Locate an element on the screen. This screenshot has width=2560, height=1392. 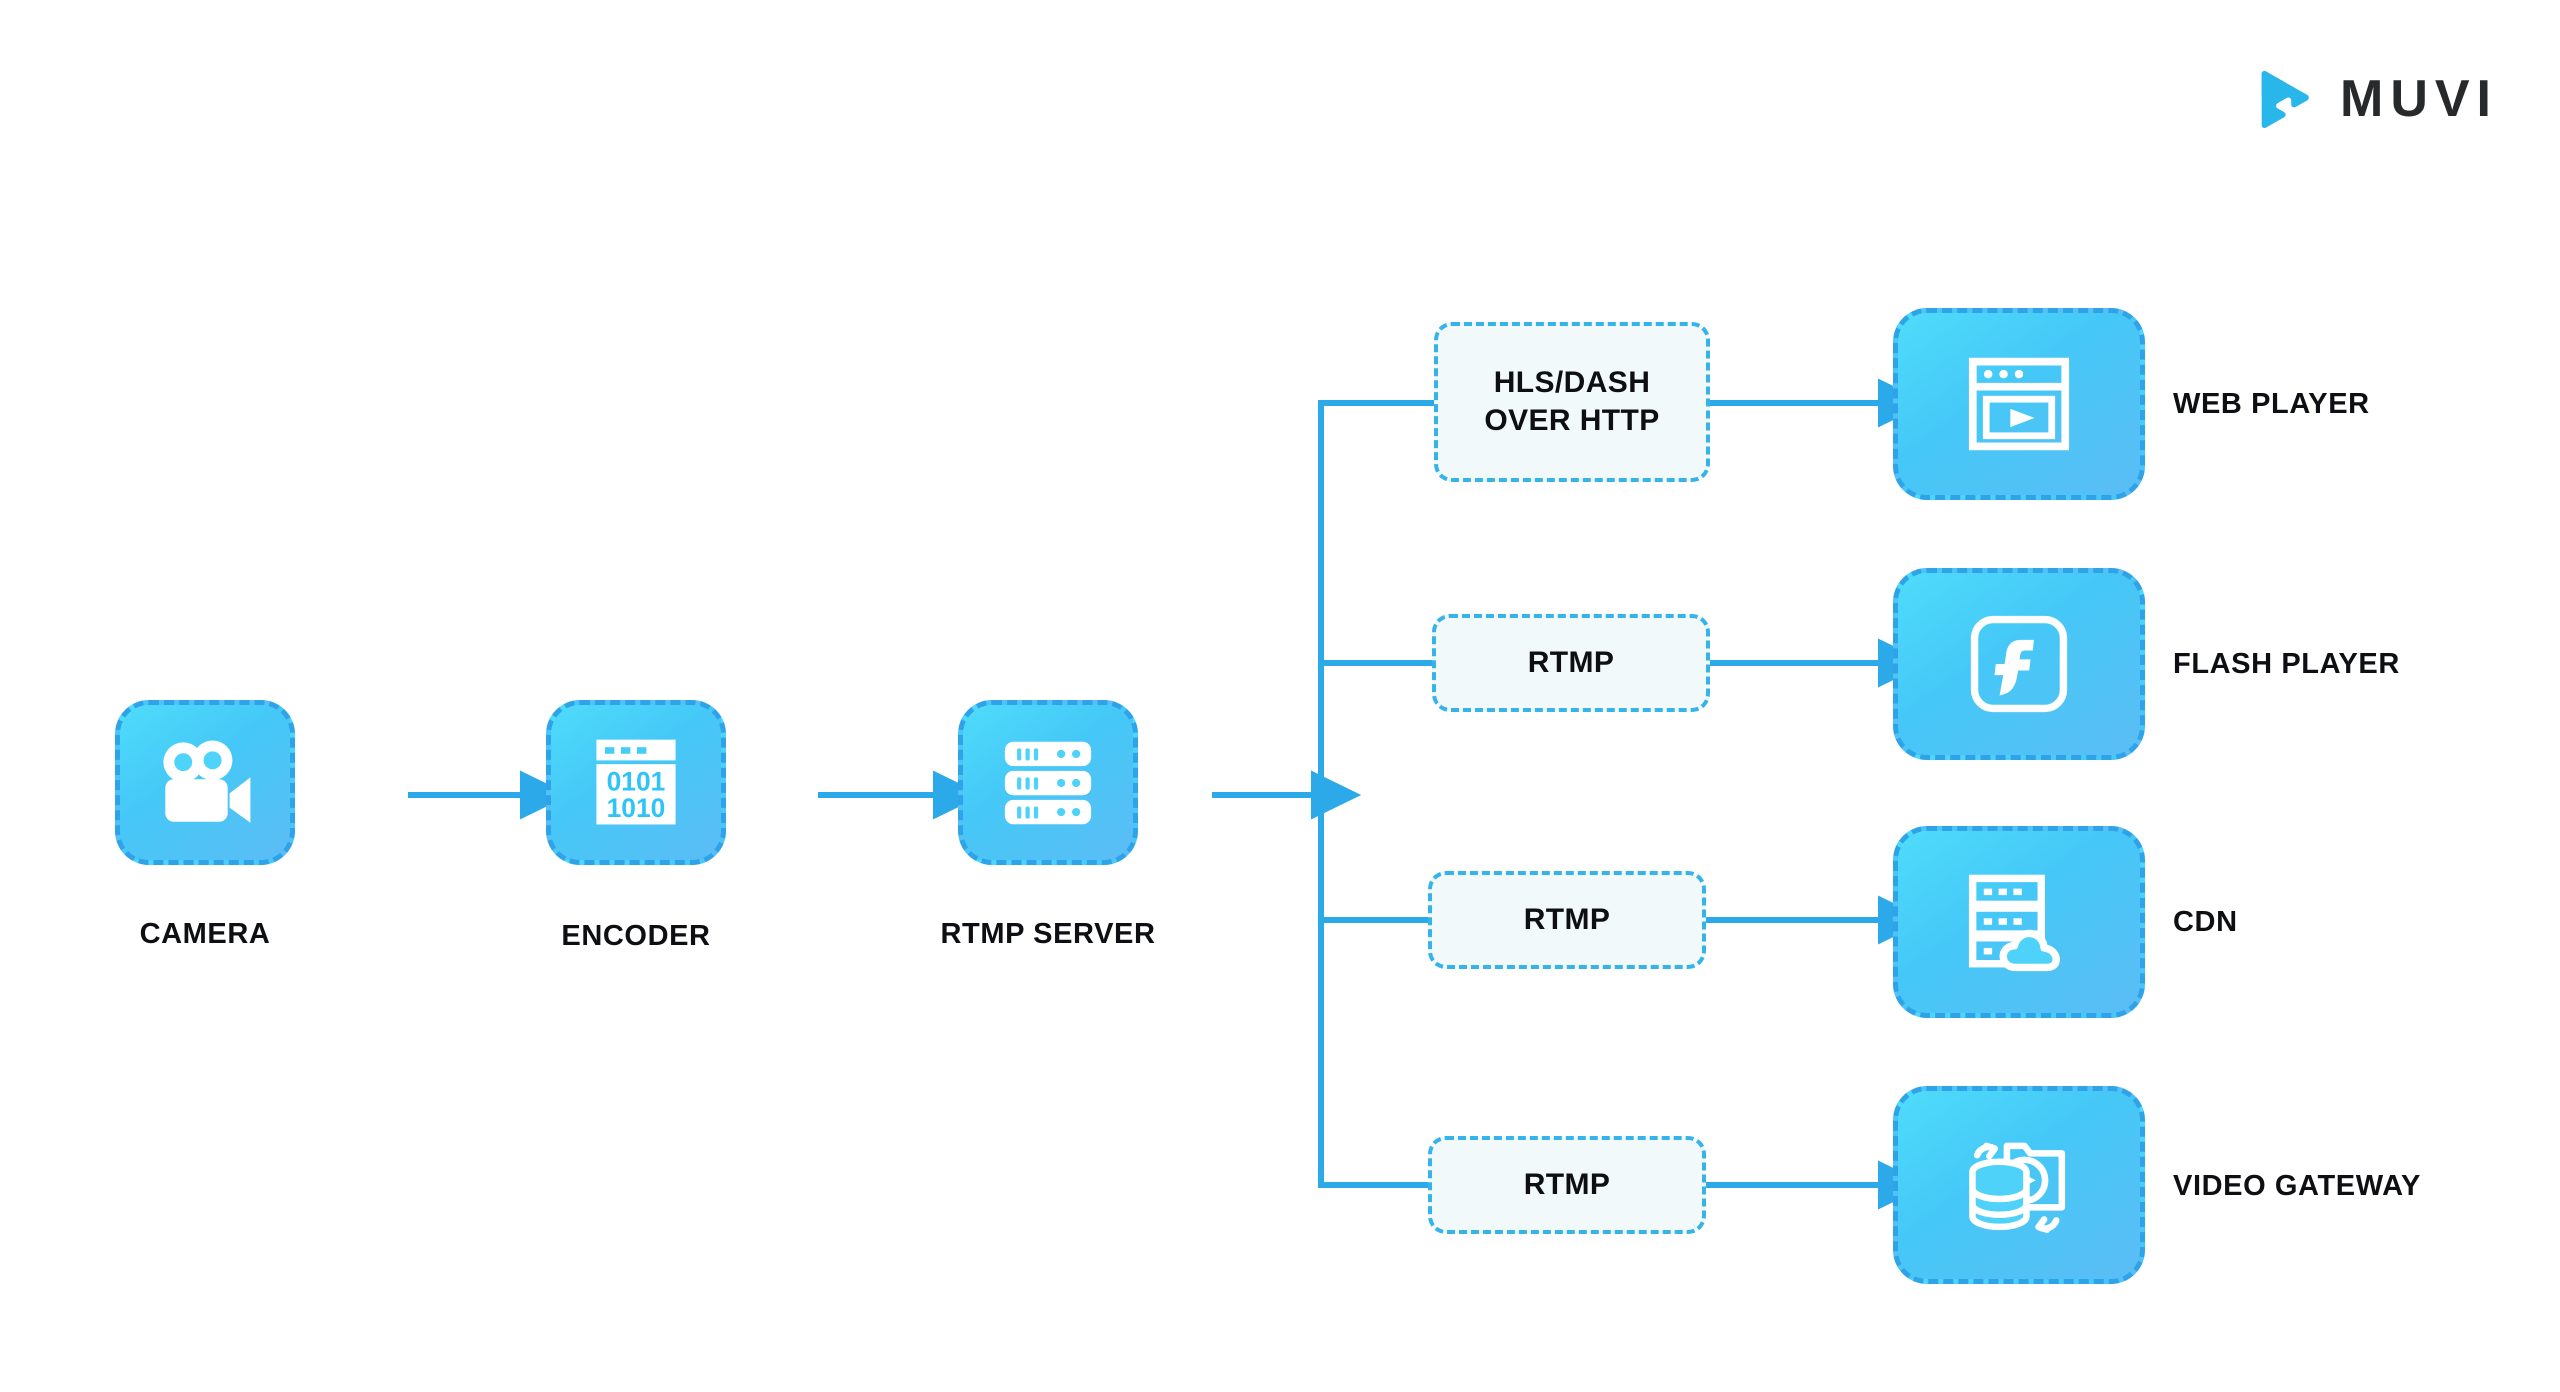
browser-play-icon is located at coordinates (2019, 404).